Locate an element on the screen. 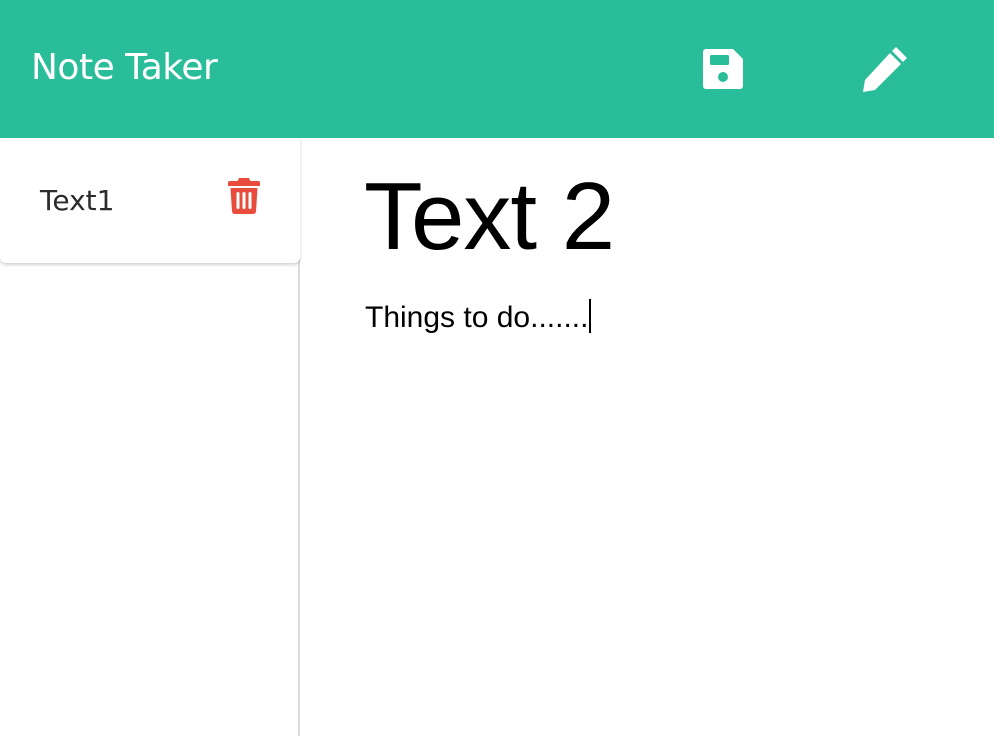 The height and width of the screenshot is (736, 994). new-note-button is located at coordinates (885, 69).